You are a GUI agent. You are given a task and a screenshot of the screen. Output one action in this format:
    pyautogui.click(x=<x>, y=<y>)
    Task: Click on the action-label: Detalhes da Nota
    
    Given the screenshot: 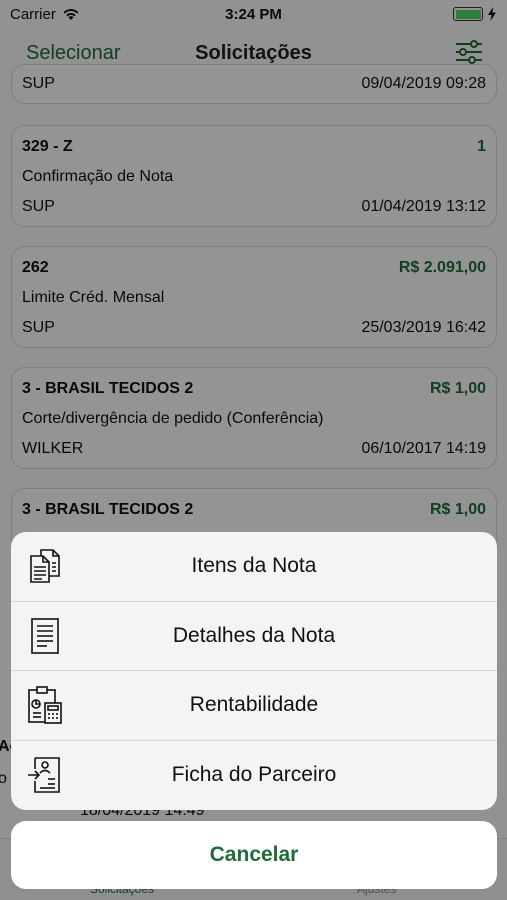 What is the action you would take?
    pyautogui.click(x=254, y=635)
    